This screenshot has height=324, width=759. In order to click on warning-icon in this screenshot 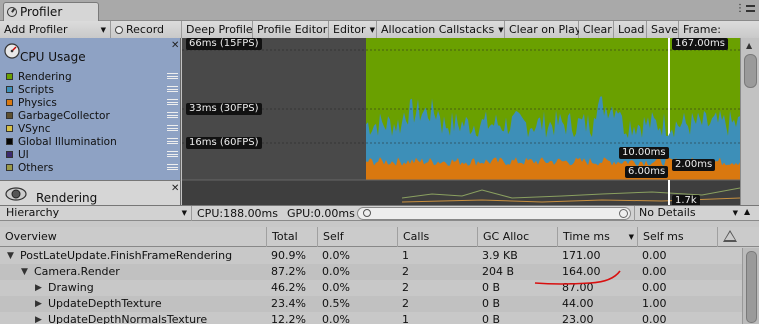, I will do `click(730, 236)`.